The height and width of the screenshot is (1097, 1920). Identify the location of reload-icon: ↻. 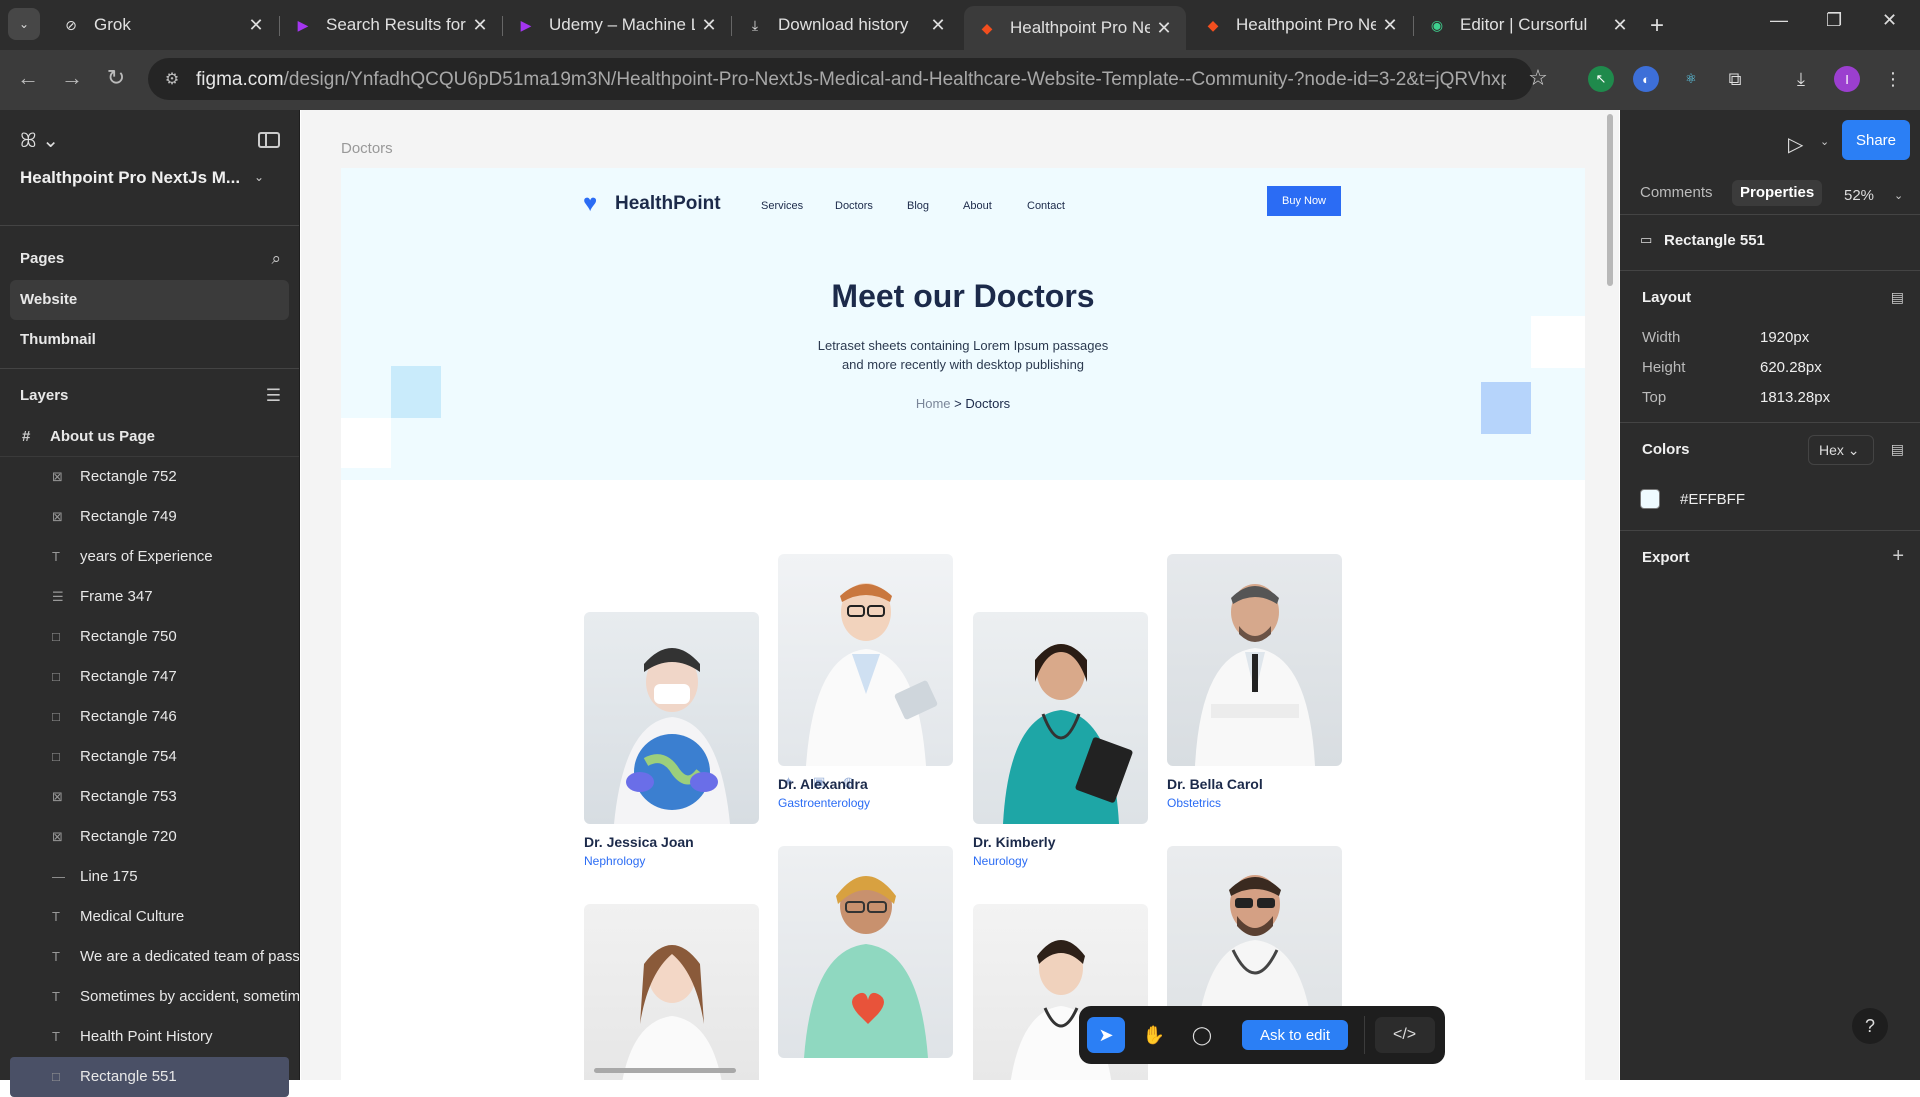
(116, 78).